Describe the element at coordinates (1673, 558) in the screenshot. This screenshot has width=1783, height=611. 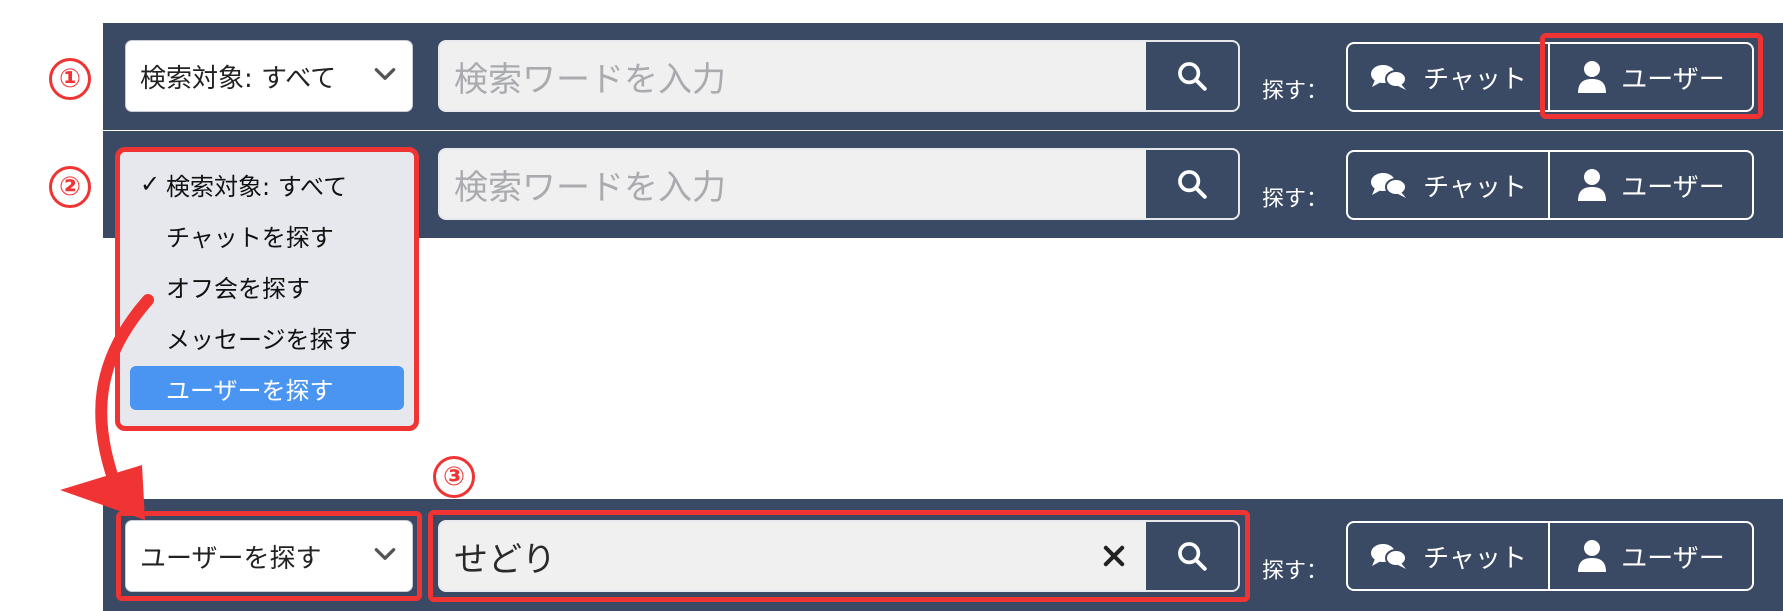
I see `user-label: ユーザー` at that location.